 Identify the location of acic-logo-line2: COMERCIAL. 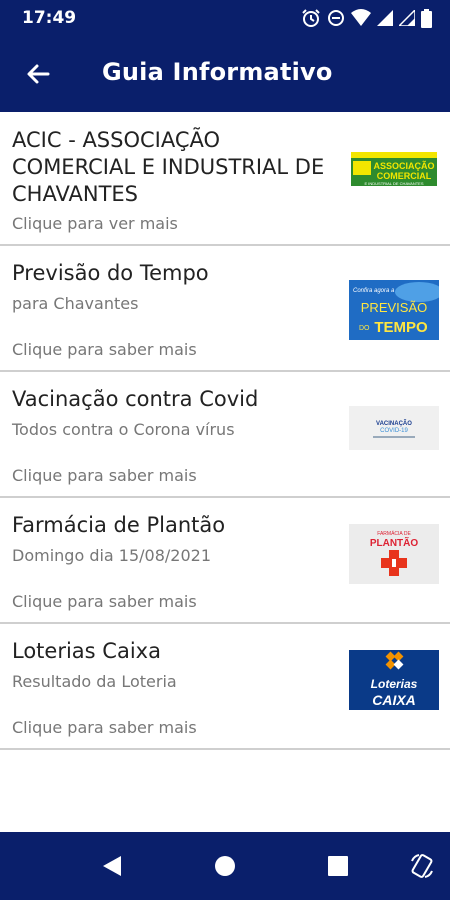
(404, 176).